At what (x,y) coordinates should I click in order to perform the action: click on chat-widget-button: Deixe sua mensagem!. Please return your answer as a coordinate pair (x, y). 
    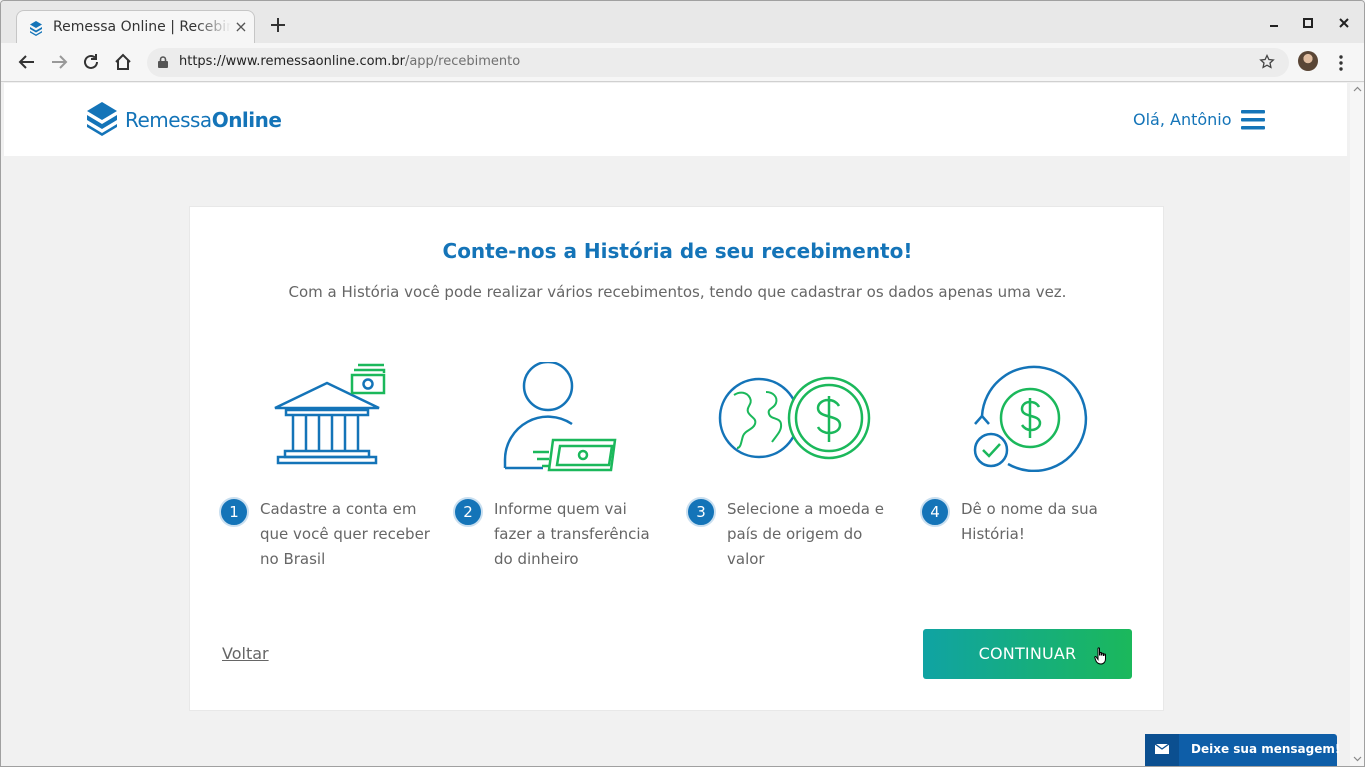
    Looking at the image, I should click on (1243, 750).